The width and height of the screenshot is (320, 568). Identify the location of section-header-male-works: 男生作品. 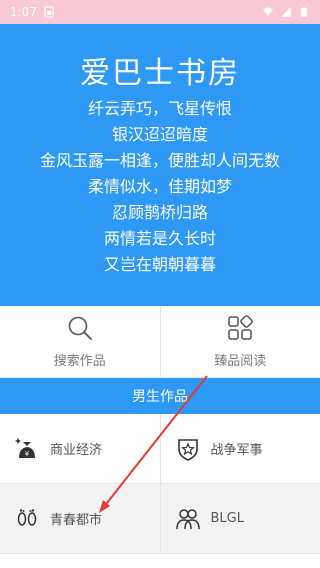
(160, 396).